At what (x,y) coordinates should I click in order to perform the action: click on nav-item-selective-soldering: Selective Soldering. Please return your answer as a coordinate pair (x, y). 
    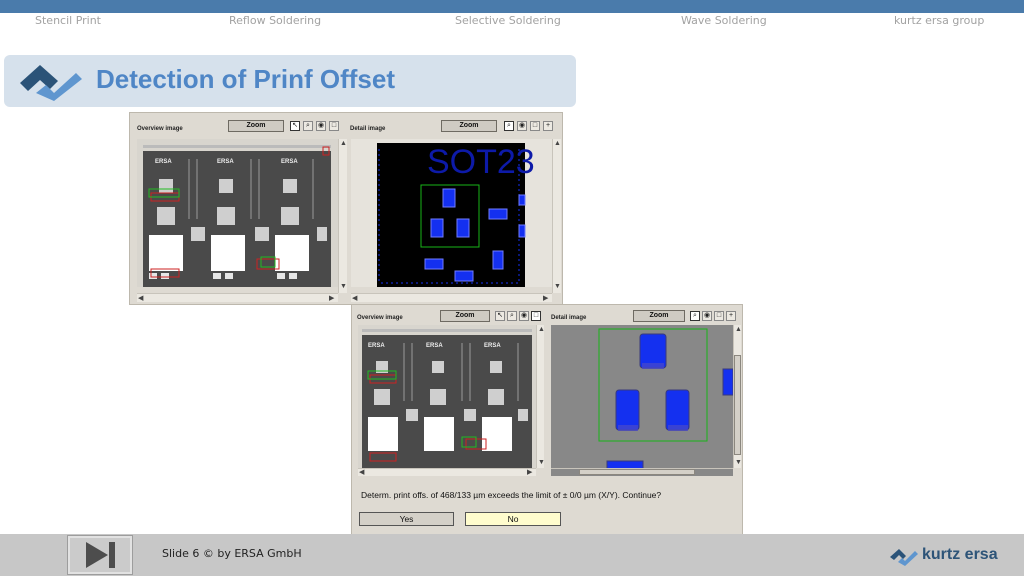
    Looking at the image, I should click on (508, 20).